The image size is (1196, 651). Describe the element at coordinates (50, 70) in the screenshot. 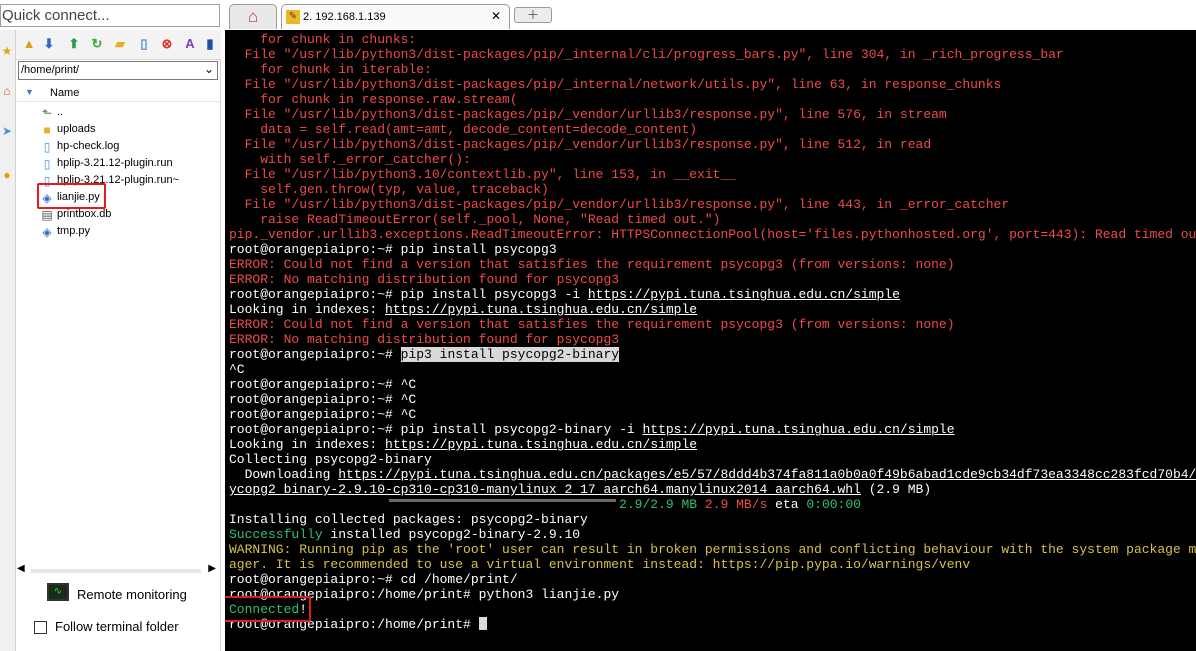

I see `path-text: /home/print/` at that location.